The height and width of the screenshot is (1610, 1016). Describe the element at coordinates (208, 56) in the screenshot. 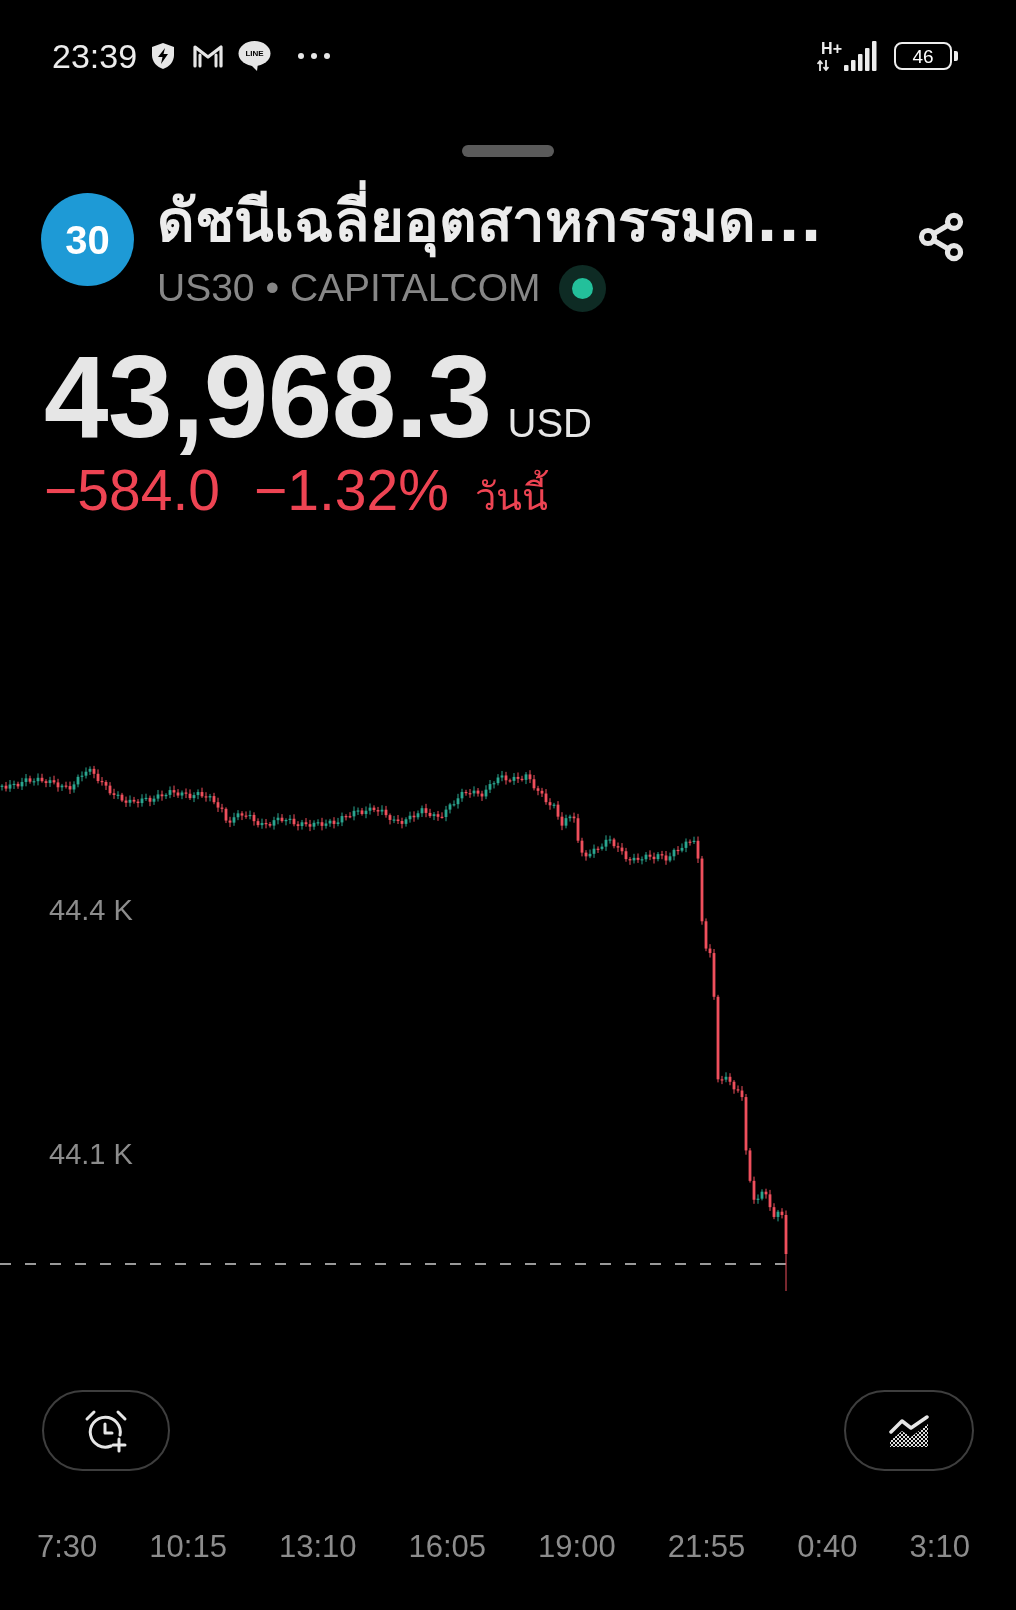

I see `mail-icon` at that location.